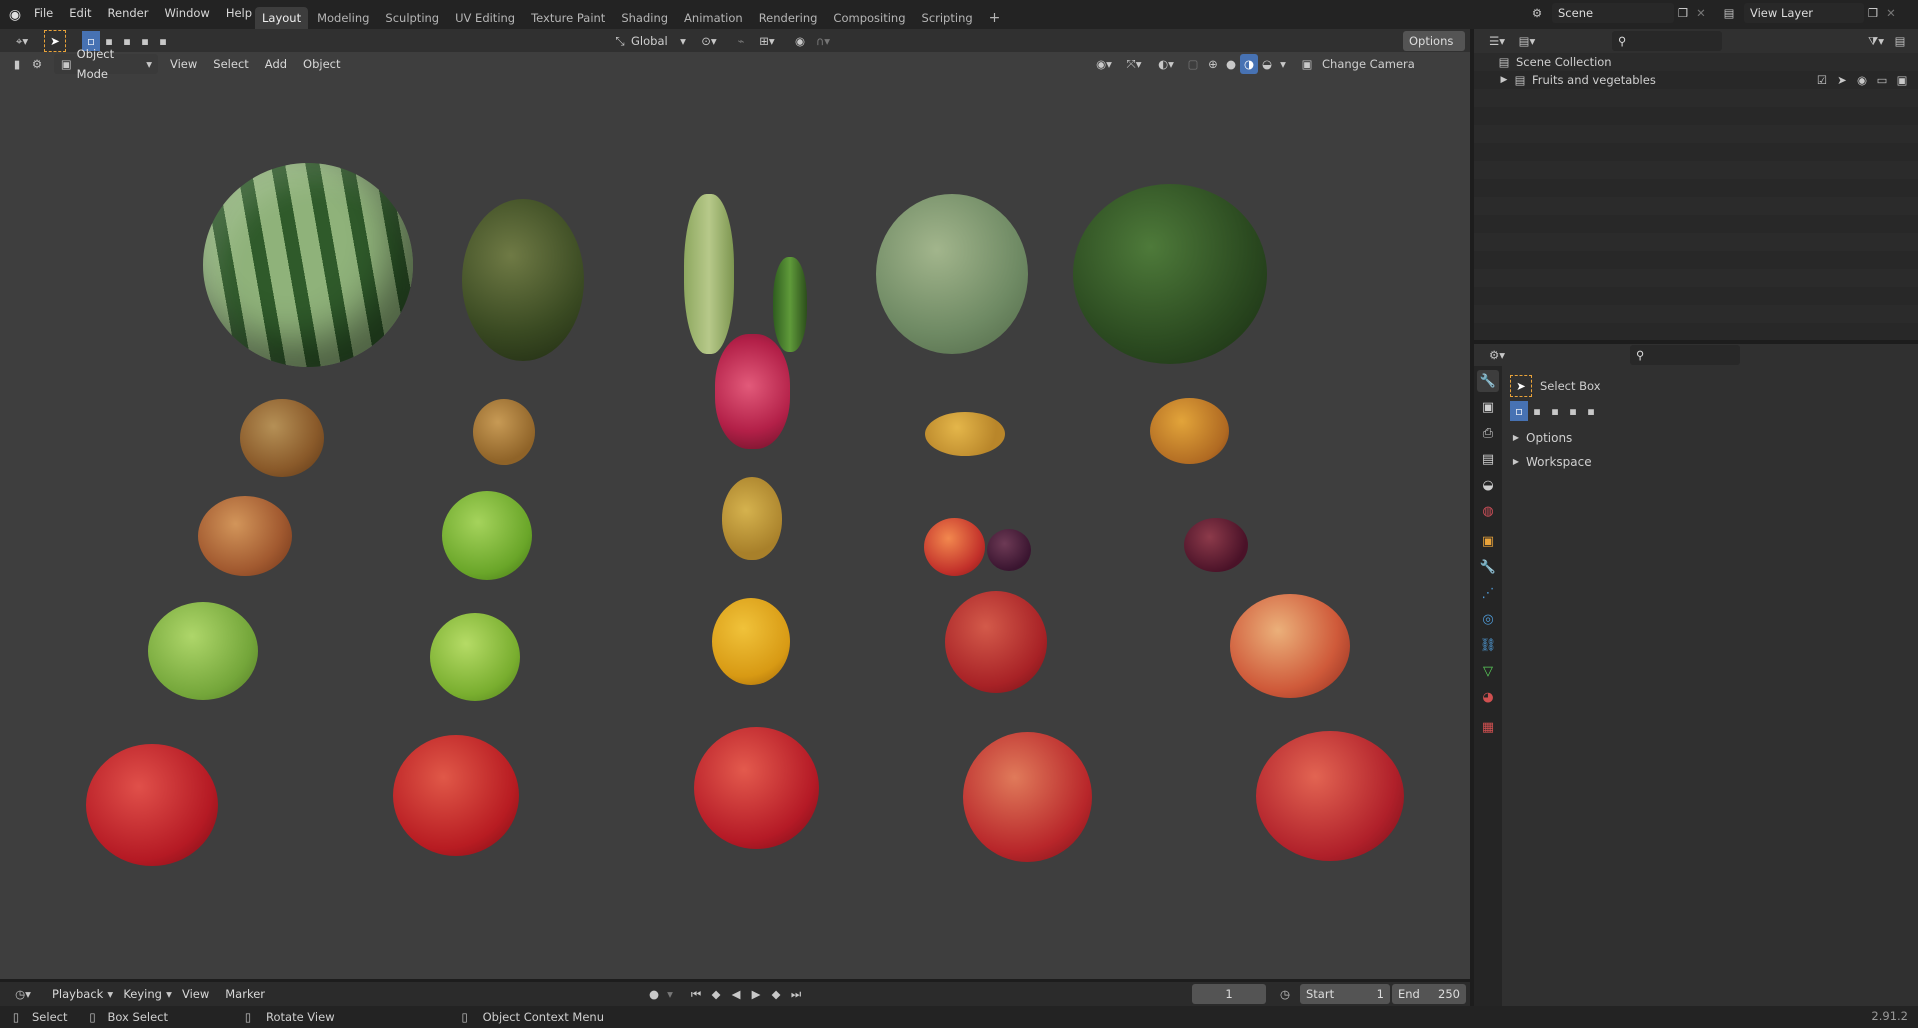 The width and height of the screenshot is (1918, 1028). I want to click on material-shading-icon: ◑, so click(1249, 64).